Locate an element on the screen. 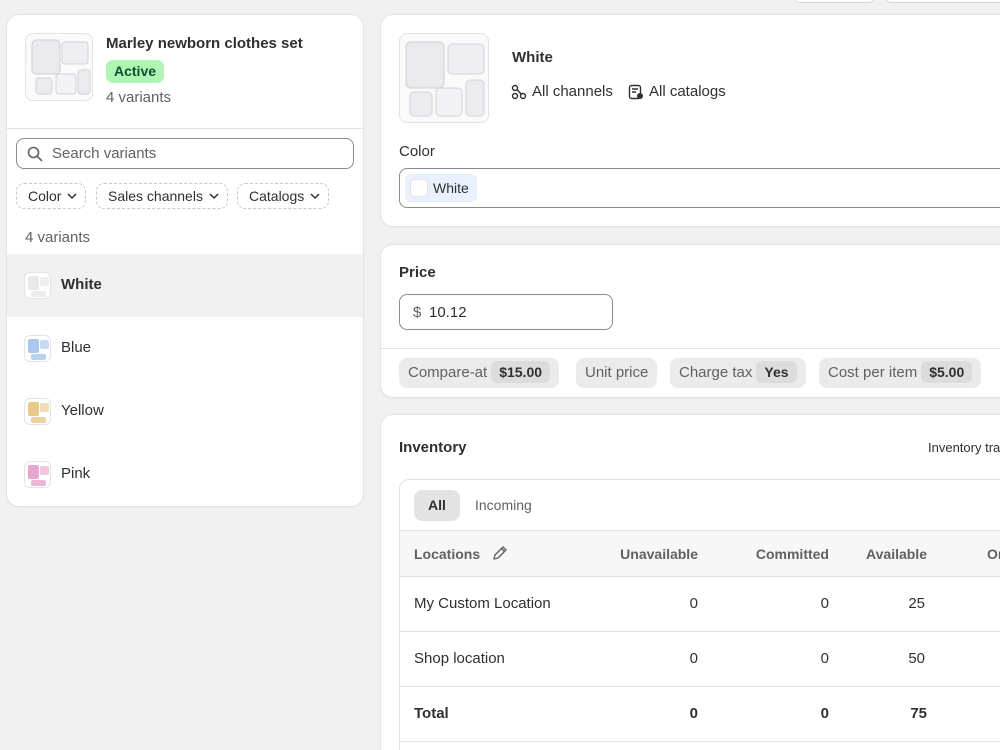 This screenshot has width=1000, height=750. filter-label: Sales channels is located at coordinates (155, 196).